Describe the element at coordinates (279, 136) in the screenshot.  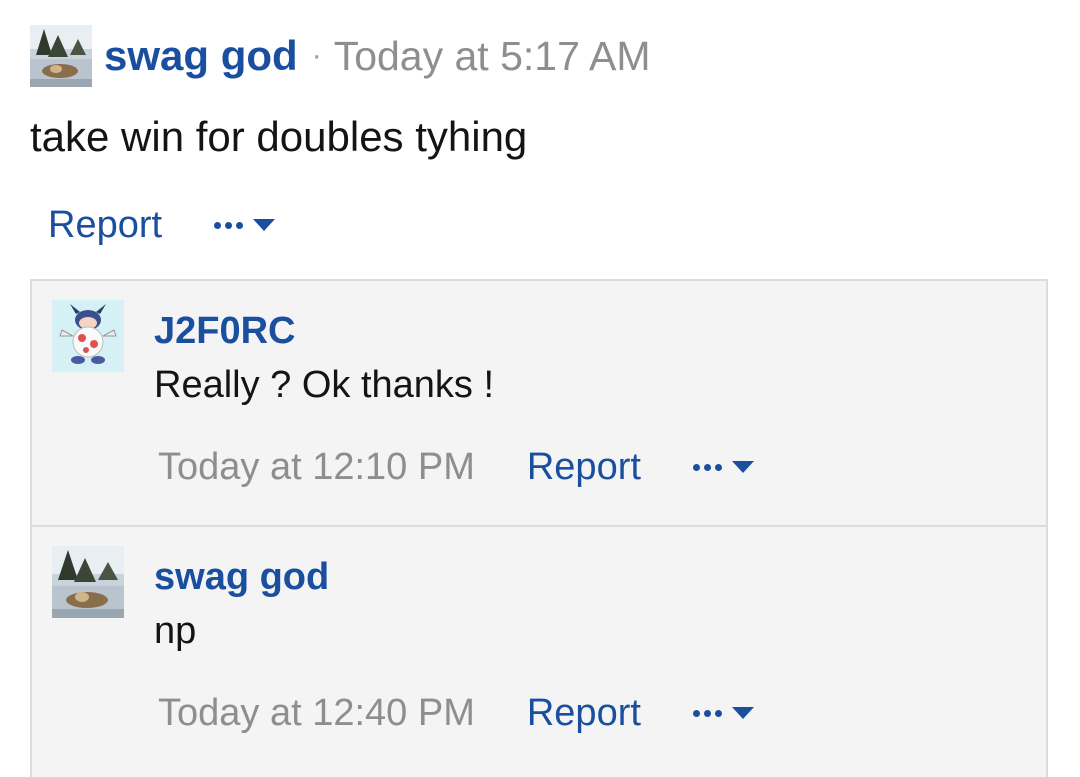
I see `post-body: take win for doubles tyhing` at that location.